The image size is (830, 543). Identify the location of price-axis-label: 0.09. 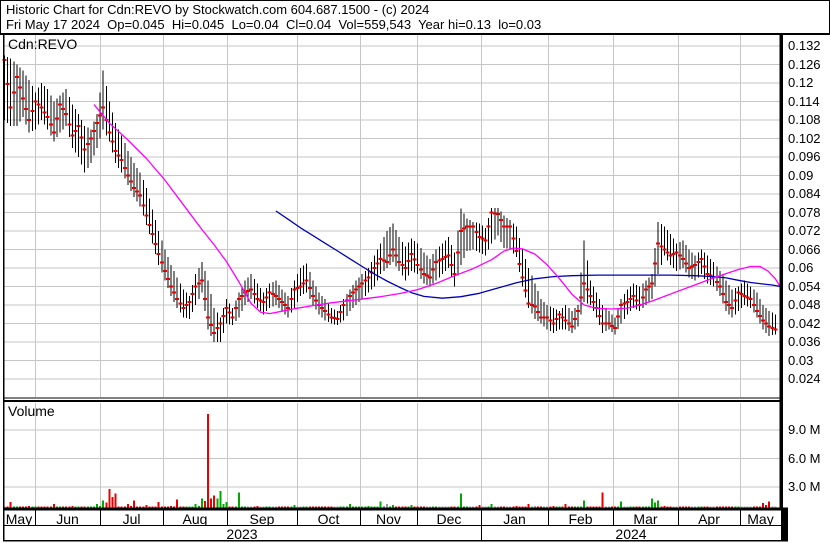
(801, 175).